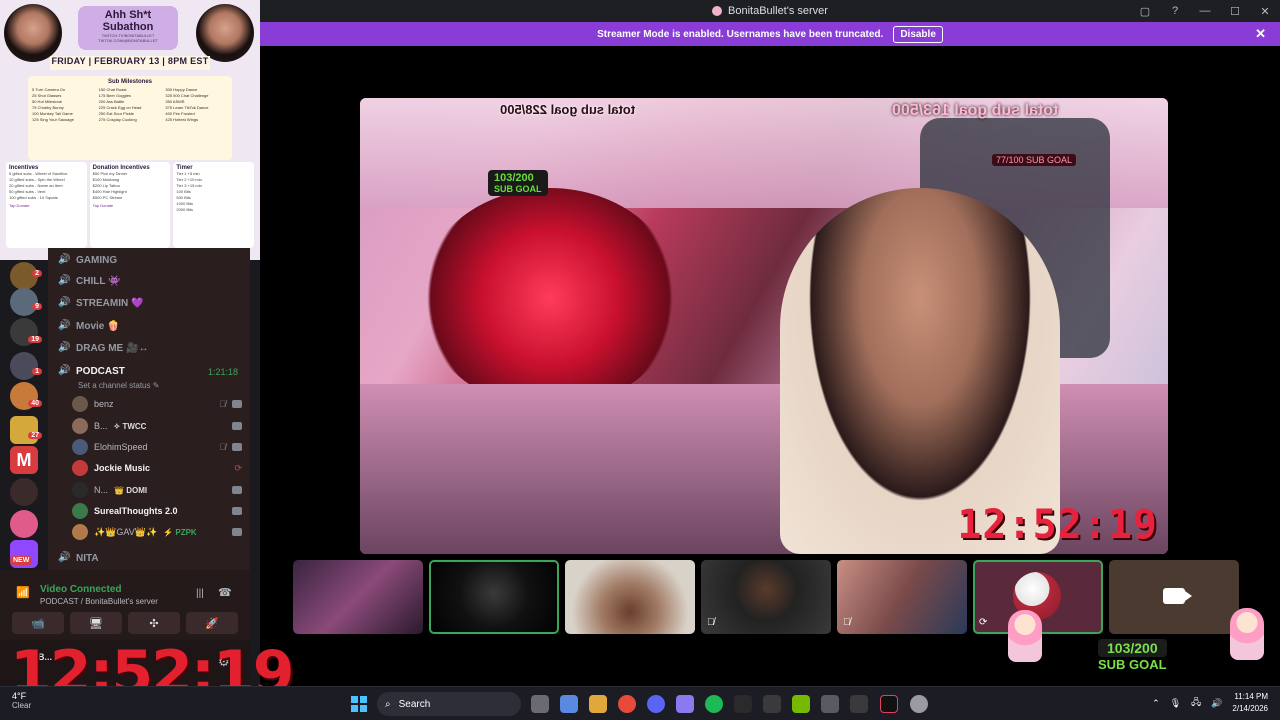  I want to click on voice-channel-chill: 🔊 CHILL 👾, so click(89, 281).